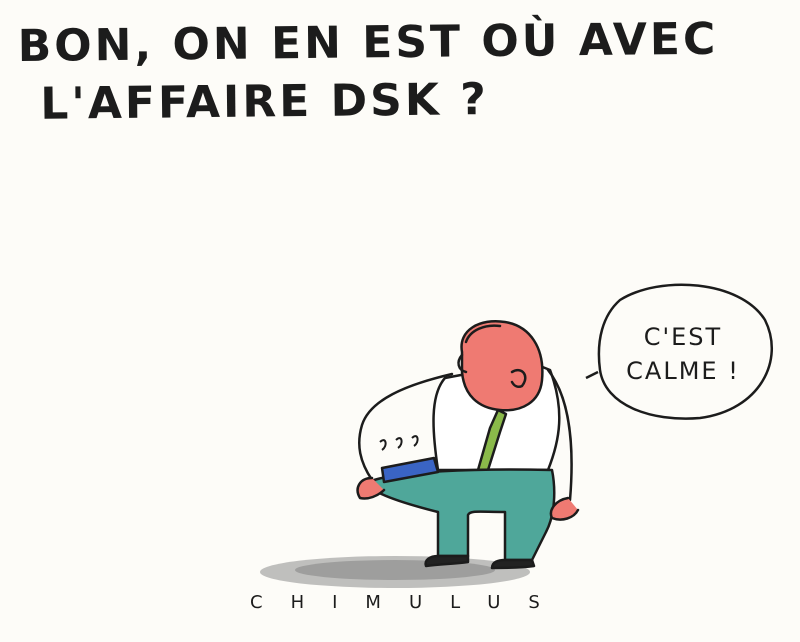  I want to click on motion-marks, so click(399, 443).